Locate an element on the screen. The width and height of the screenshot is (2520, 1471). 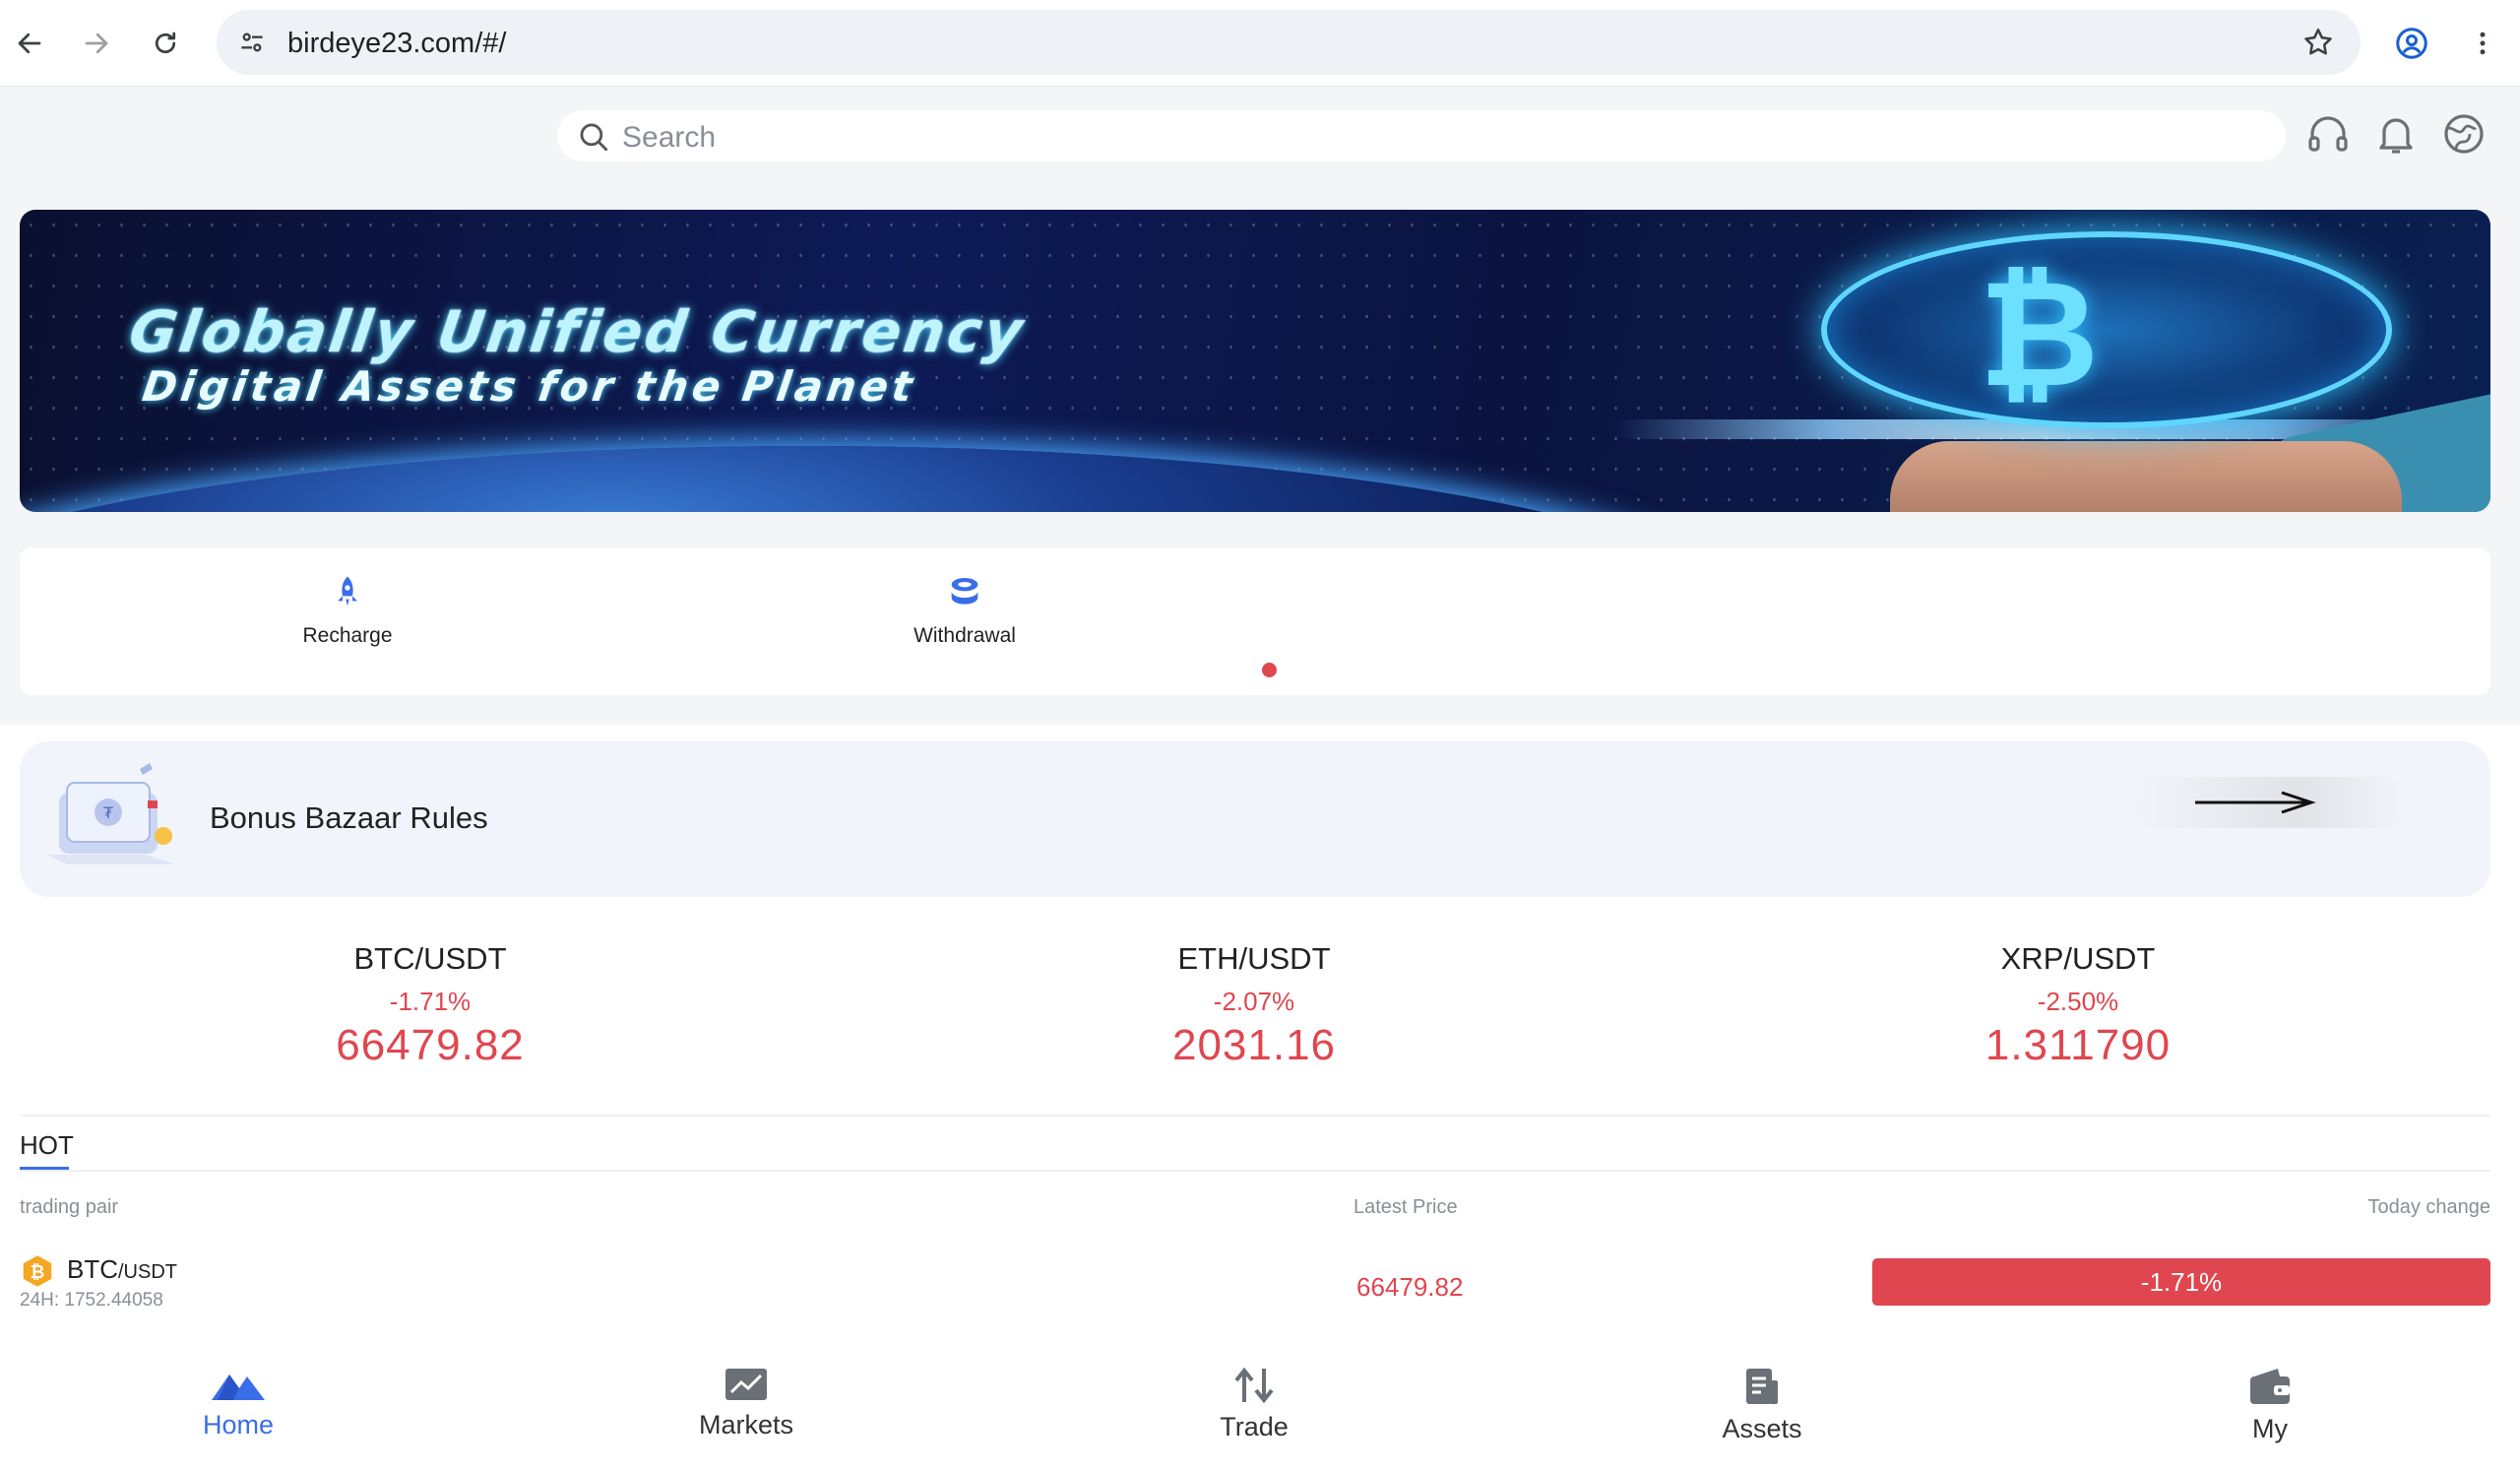
ticker-change: -1.71% is located at coordinates (430, 1001).